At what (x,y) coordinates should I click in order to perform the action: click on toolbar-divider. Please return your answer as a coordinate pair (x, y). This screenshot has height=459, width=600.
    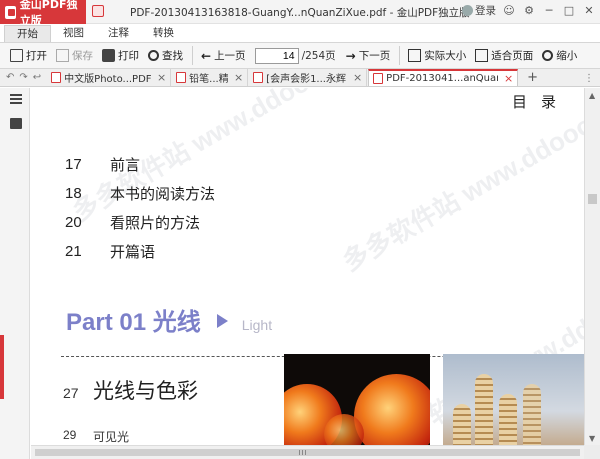
    Looking at the image, I should click on (192, 55).